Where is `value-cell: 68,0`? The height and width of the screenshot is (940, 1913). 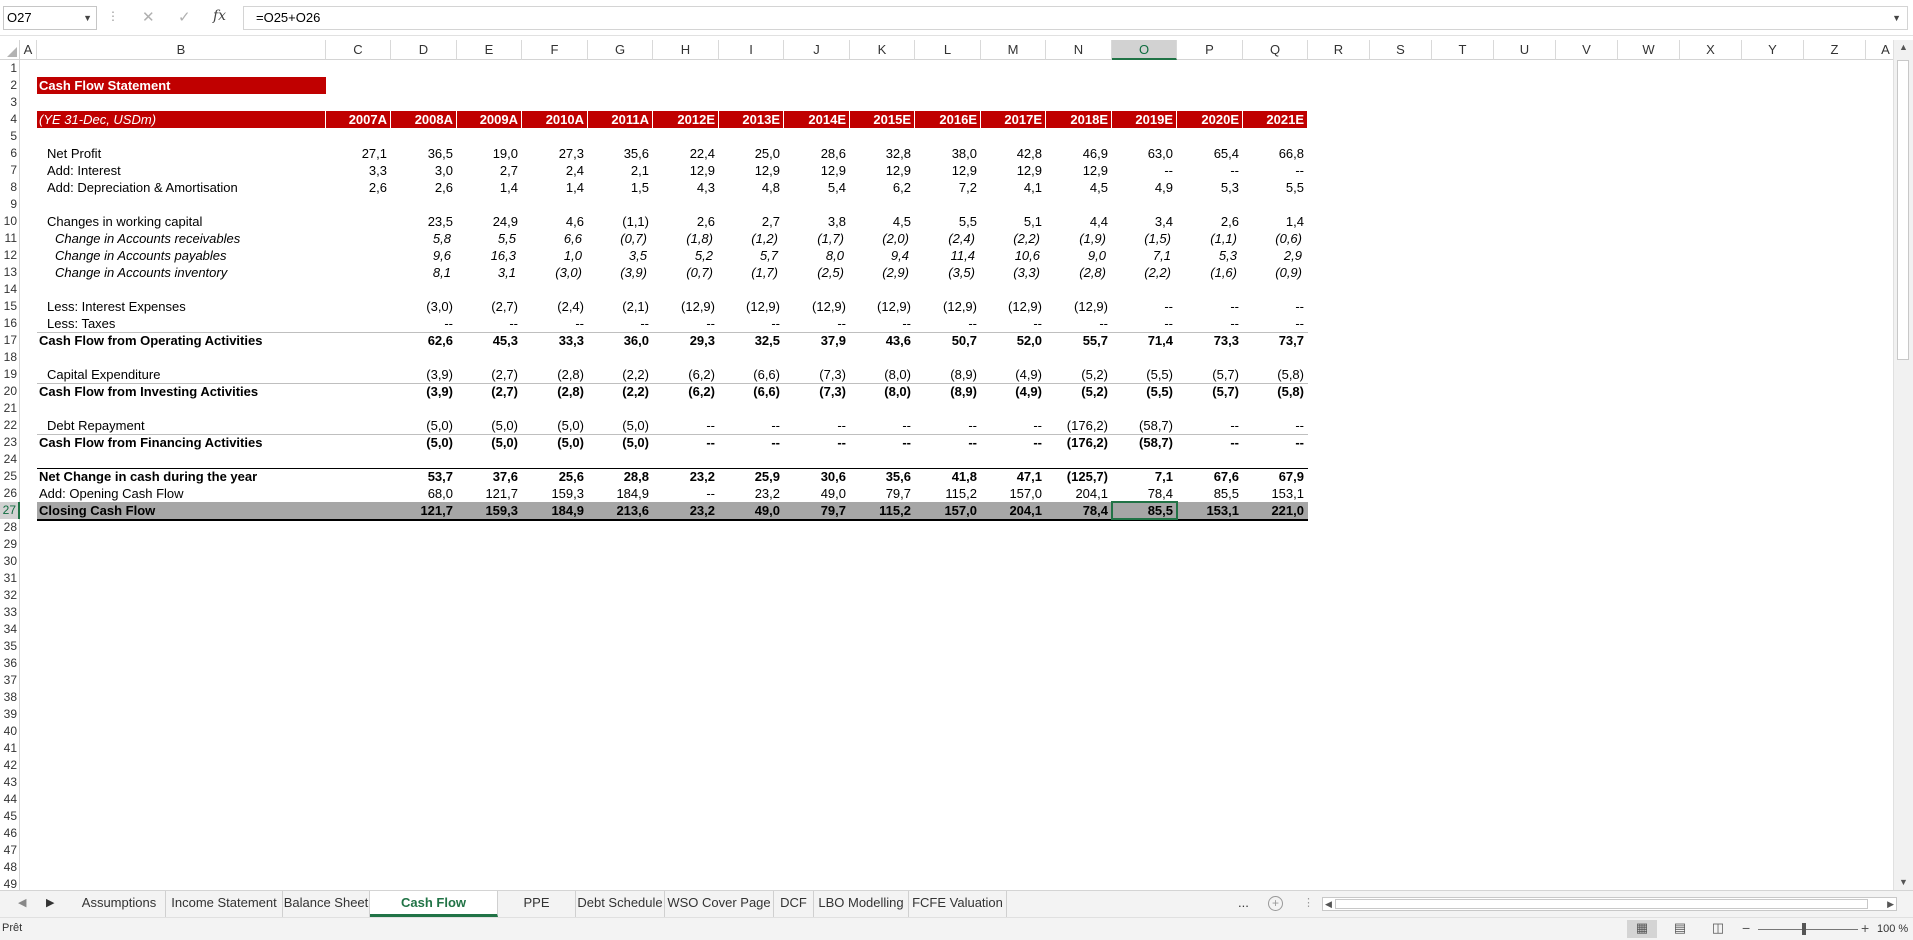
value-cell: 68,0 is located at coordinates (424, 493).